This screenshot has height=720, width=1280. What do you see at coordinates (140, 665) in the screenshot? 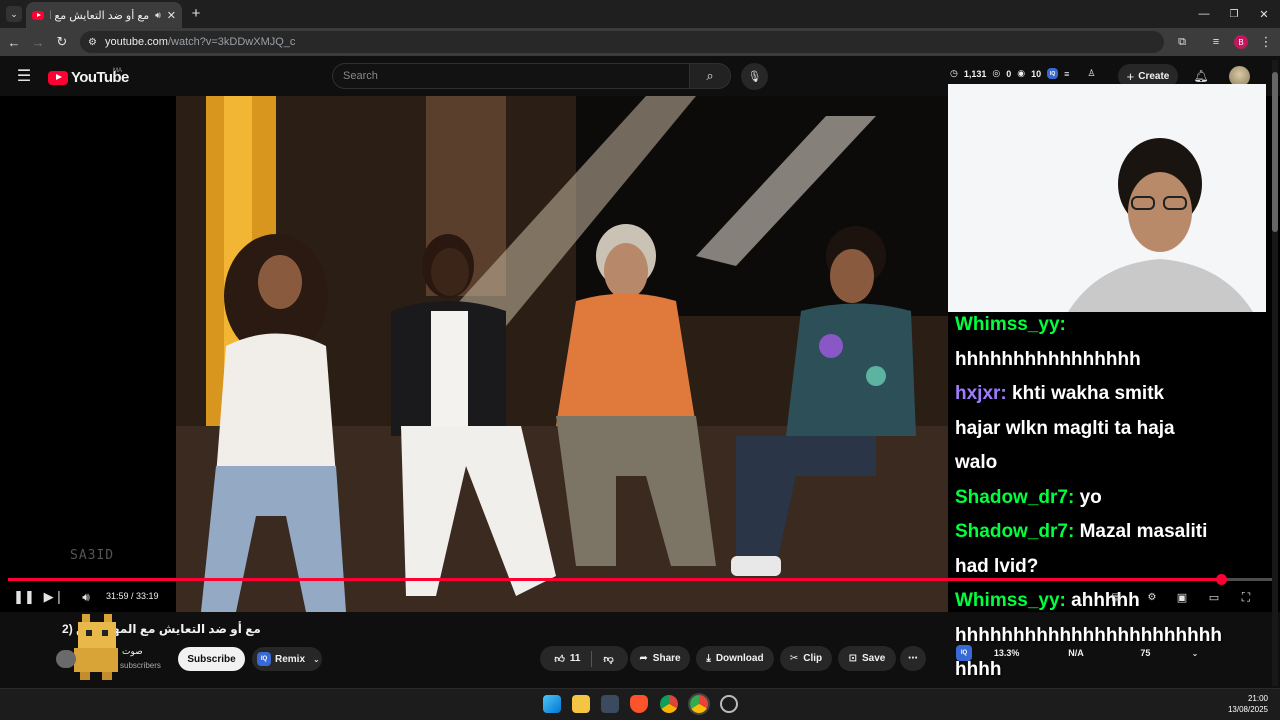
I see `subscriber-count: subscribers` at bounding box center [140, 665].